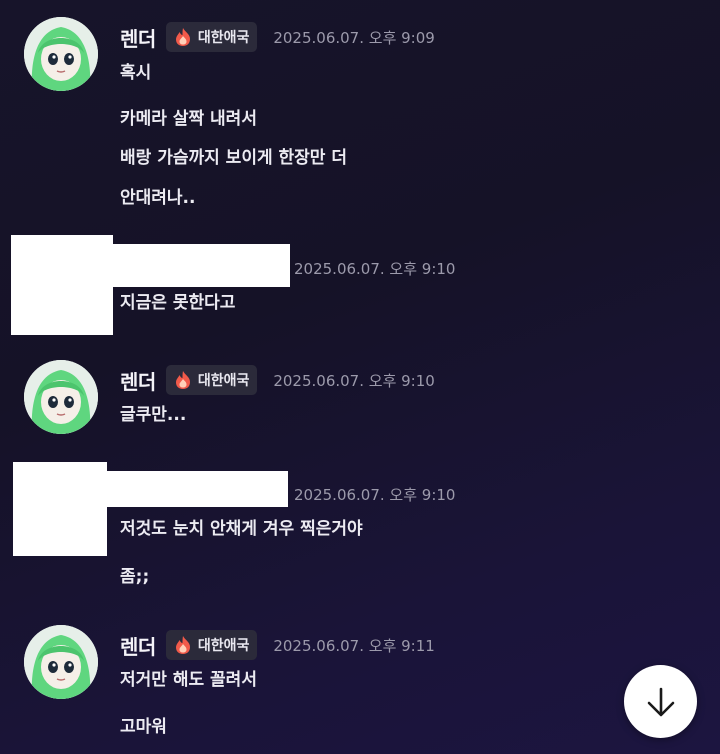 This screenshot has height=754, width=720. I want to click on message-text: 배랑 가슴까지 보이게 한장만 더, so click(233, 158).